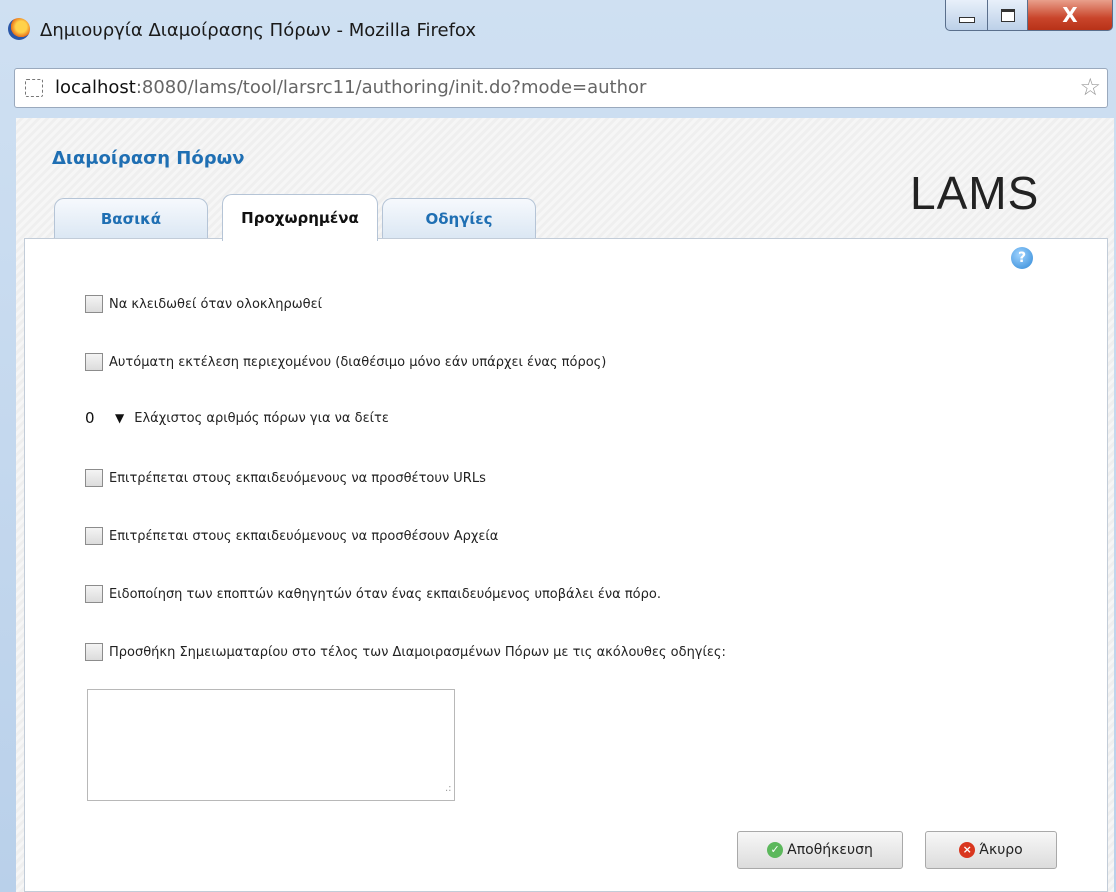  Describe the element at coordinates (94, 652) in the screenshot. I see `add-notebook-checkbox` at that location.